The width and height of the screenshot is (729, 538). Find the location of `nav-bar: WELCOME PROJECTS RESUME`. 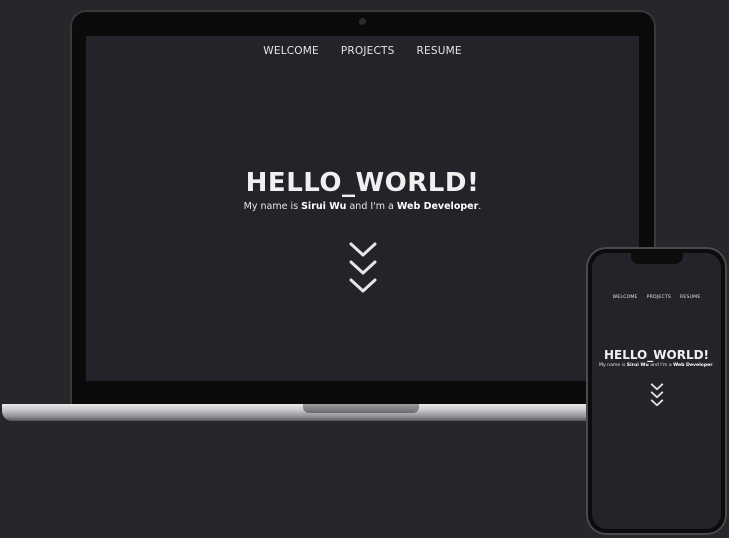

nav-bar: WELCOME PROJECTS RESUME is located at coordinates (362, 51).